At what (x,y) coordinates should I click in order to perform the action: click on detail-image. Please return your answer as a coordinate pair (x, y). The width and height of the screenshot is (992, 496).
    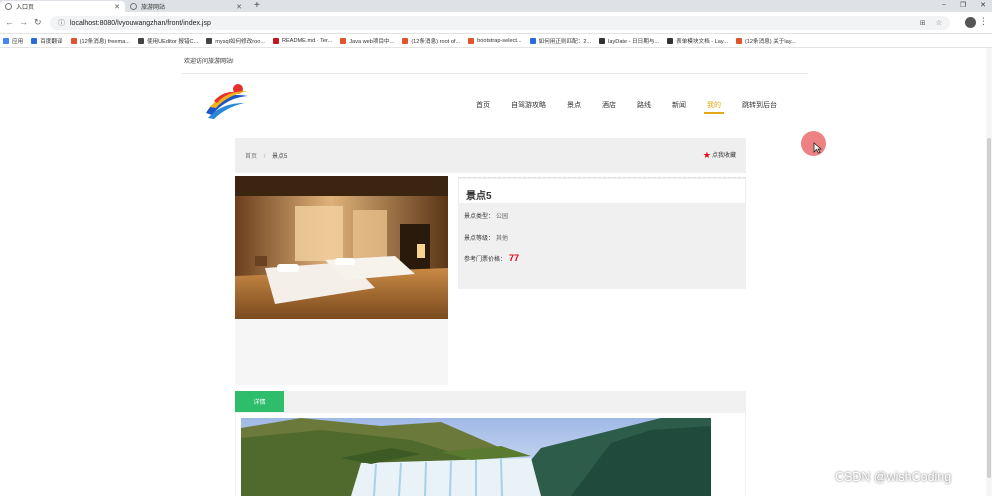
    Looking at the image, I should click on (476, 457).